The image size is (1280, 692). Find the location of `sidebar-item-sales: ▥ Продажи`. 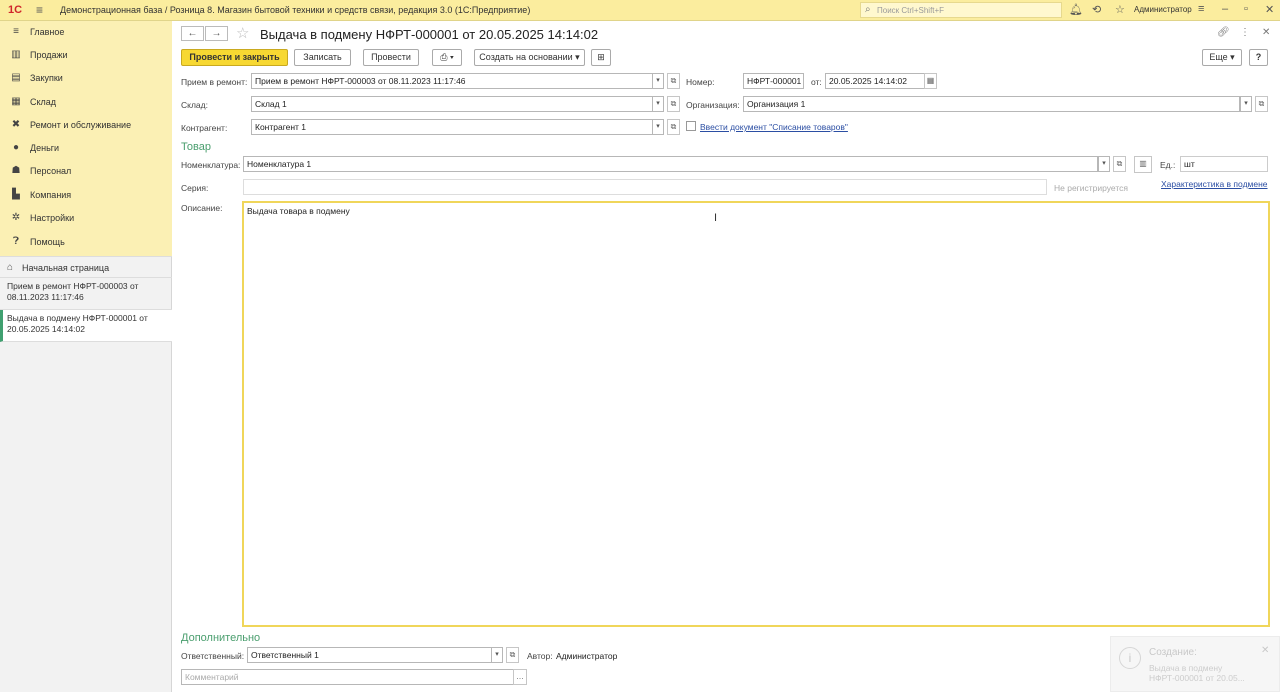

sidebar-item-sales: ▥ Продажи is located at coordinates (86, 55).